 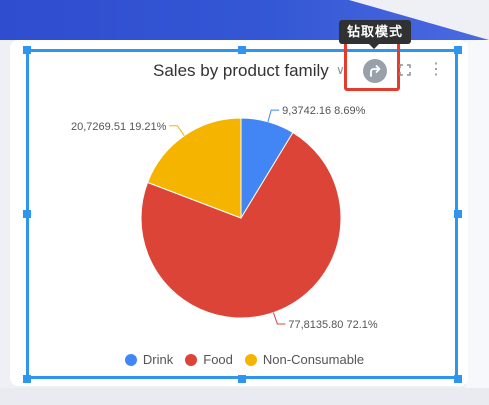 I want to click on pie-data-label: 20,7269.51 19.21%, so click(x=119, y=127).